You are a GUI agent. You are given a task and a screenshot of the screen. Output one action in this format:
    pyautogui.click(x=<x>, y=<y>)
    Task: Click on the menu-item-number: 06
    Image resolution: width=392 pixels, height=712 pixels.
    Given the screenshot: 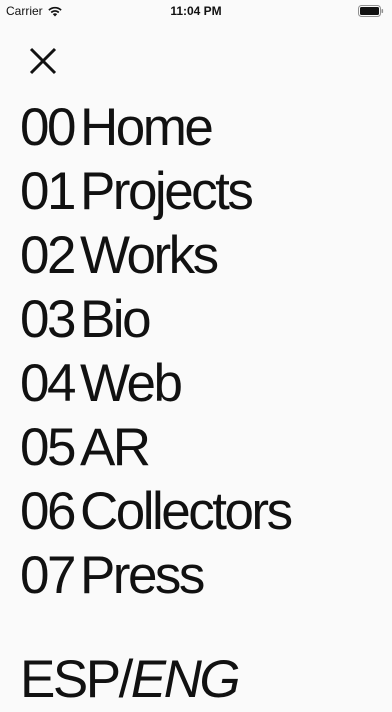 What is the action you would take?
    pyautogui.click(x=48, y=511)
    